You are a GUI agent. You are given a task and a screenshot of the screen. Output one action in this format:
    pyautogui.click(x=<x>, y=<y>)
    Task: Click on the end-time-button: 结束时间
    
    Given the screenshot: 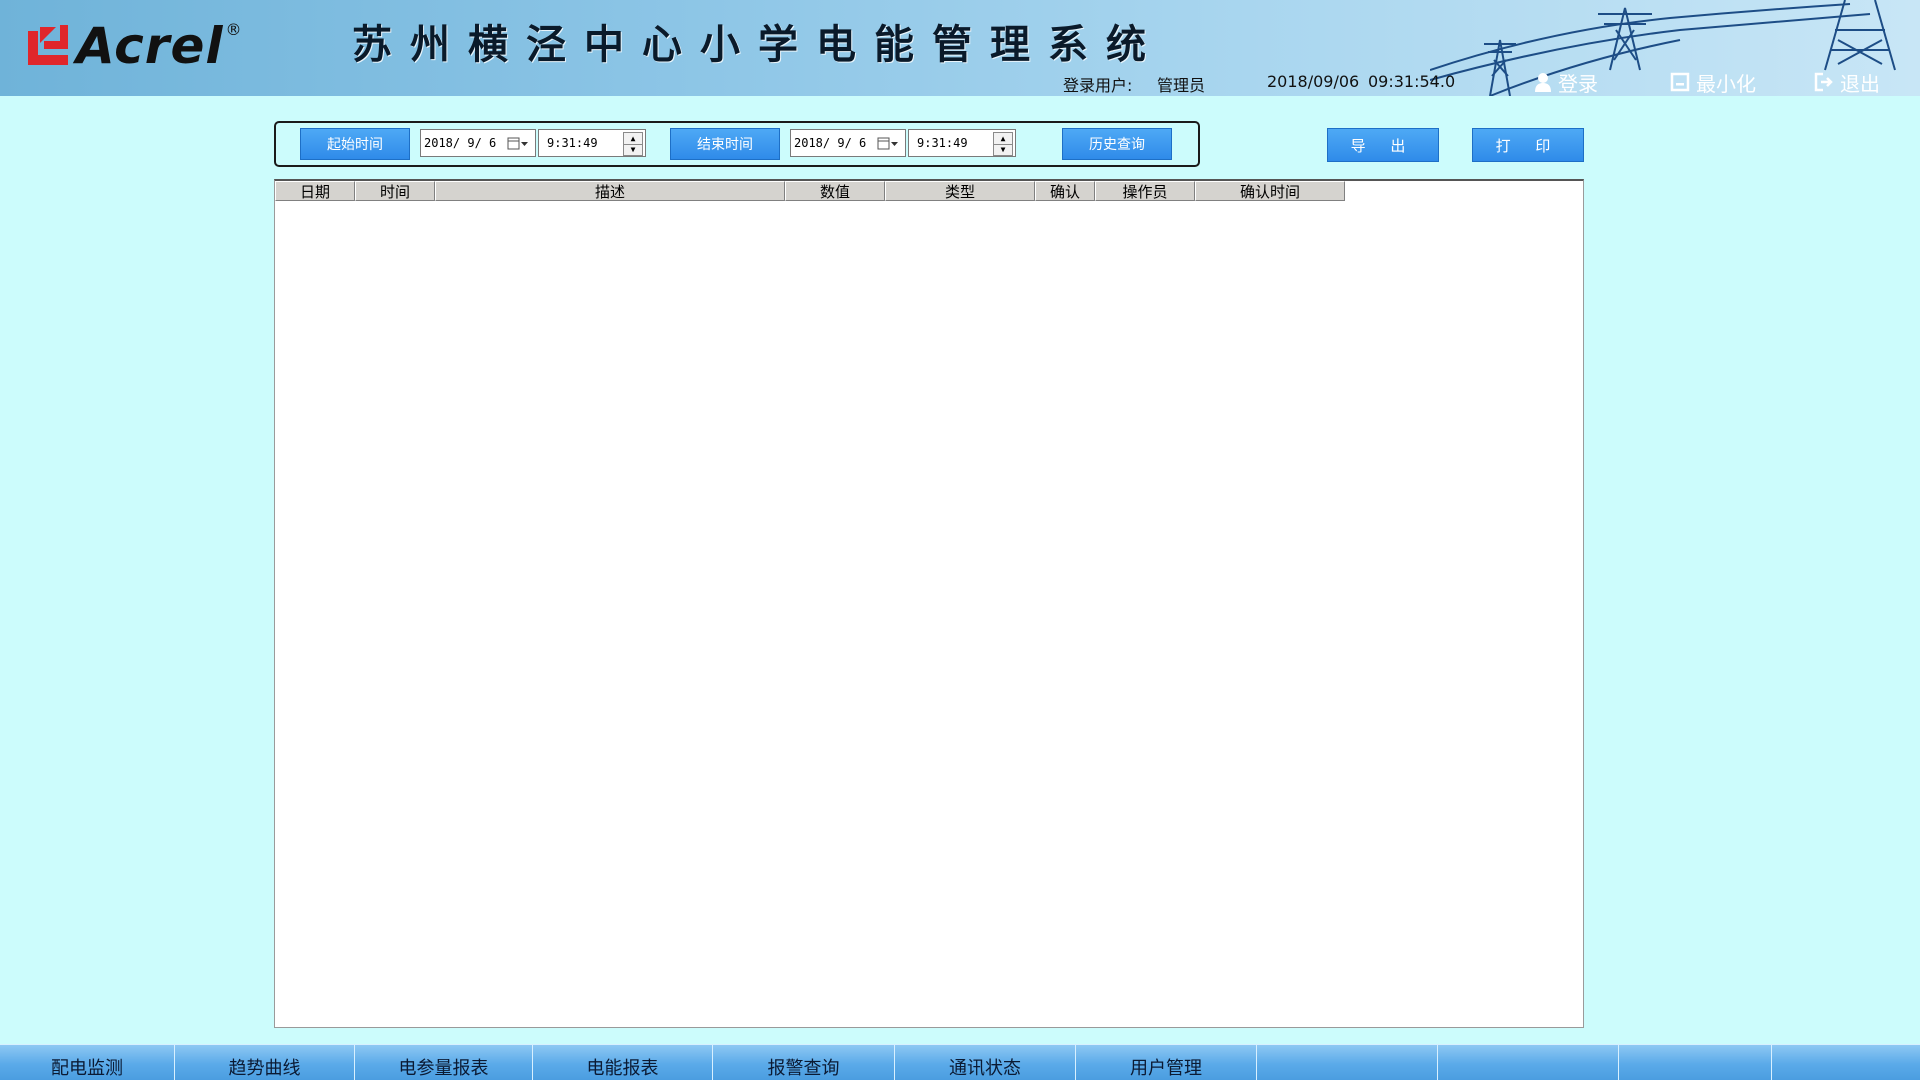 What is the action you would take?
    pyautogui.click(x=725, y=144)
    